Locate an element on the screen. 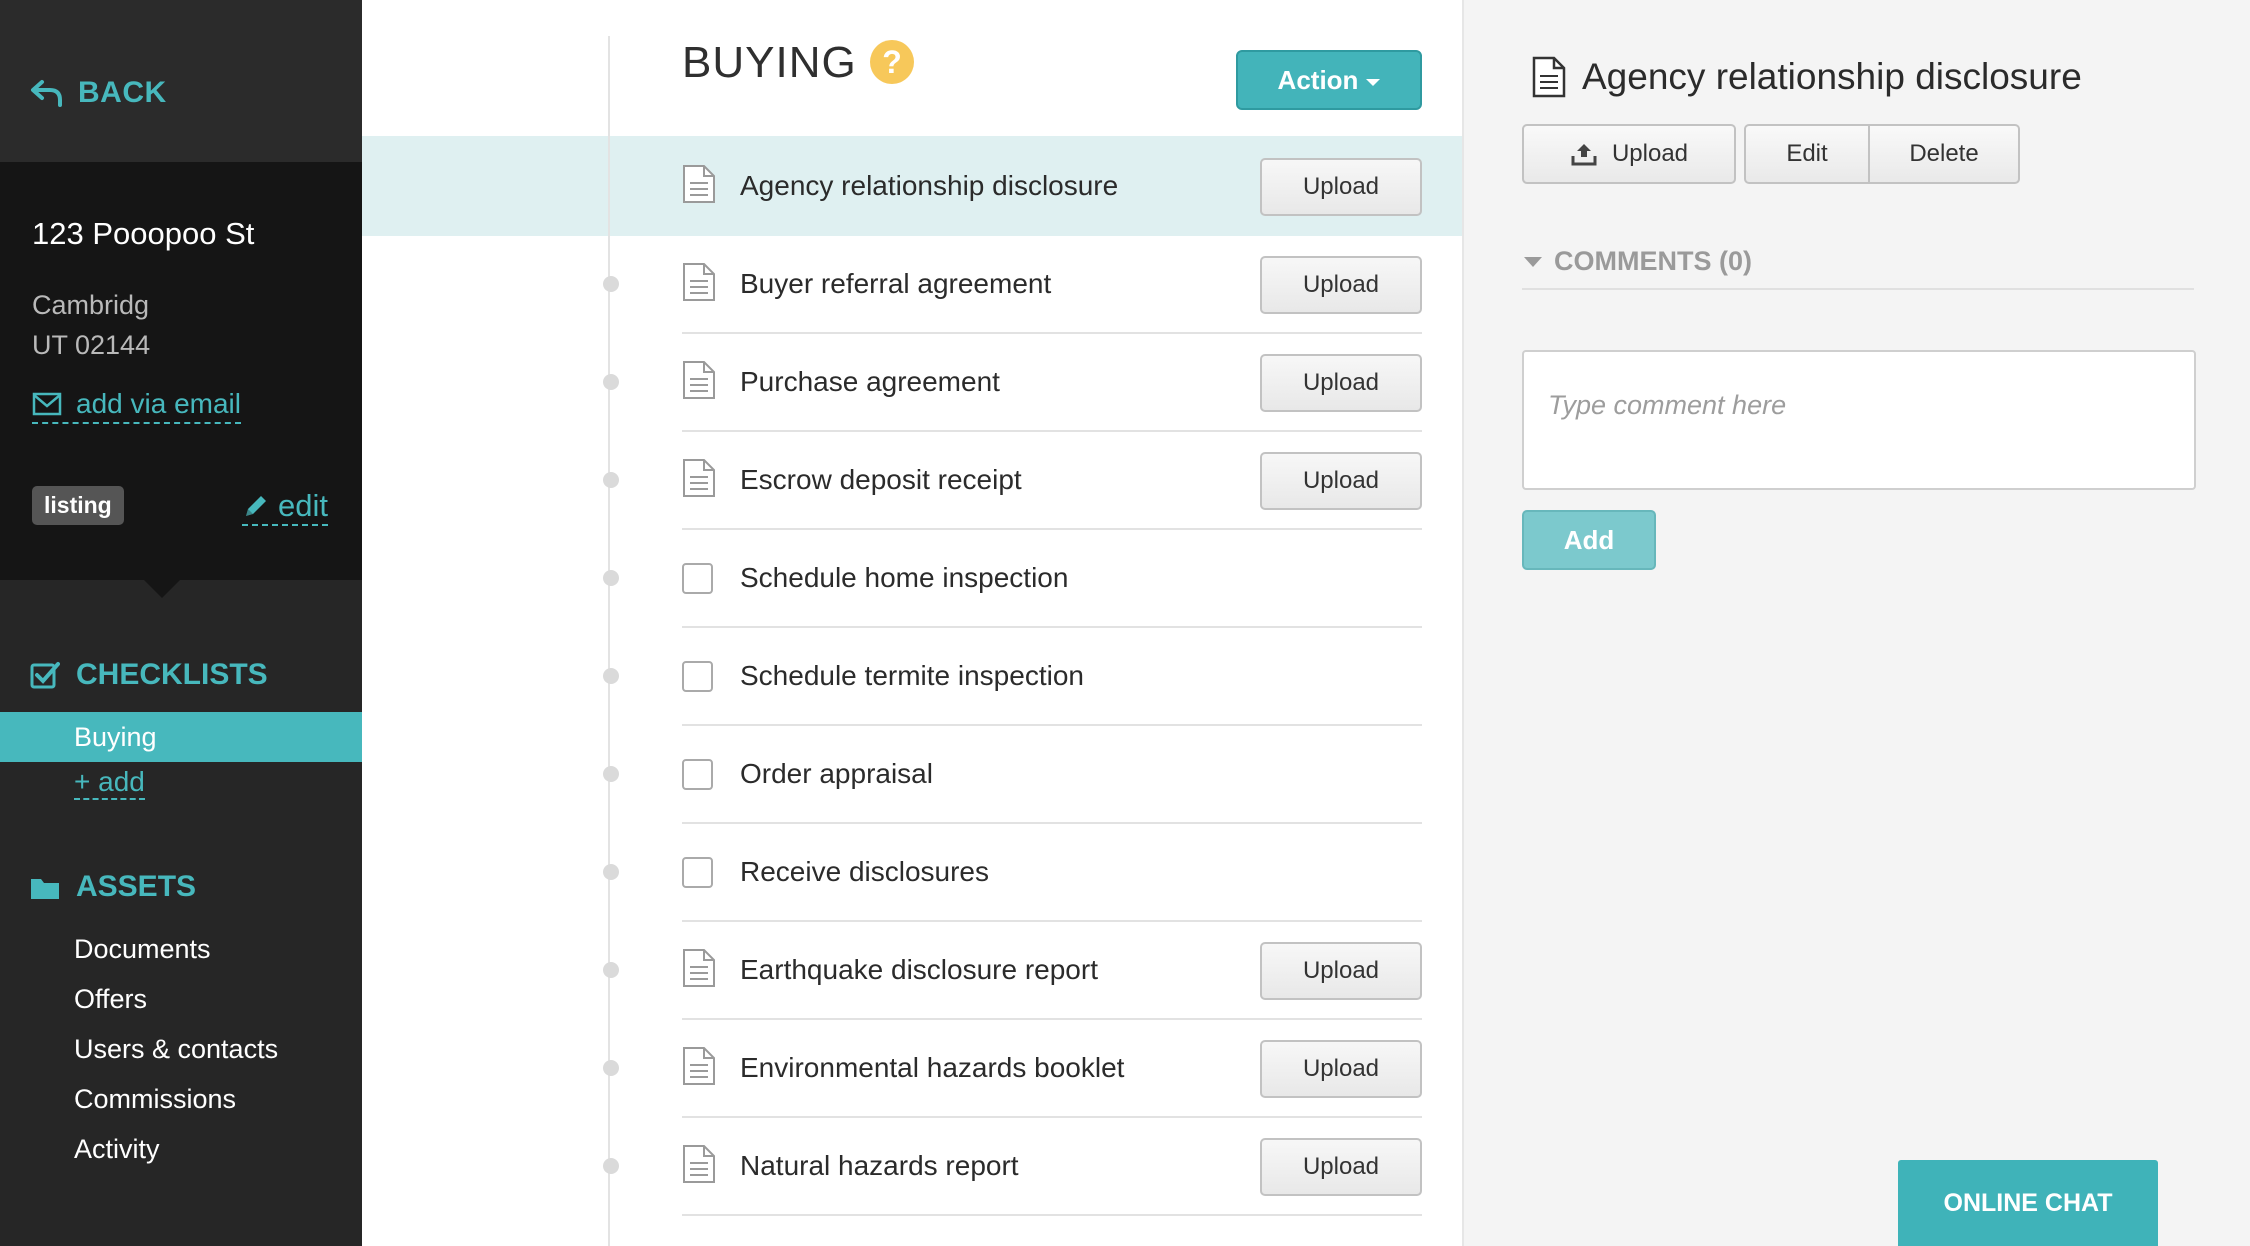  envelope-icon is located at coordinates (47, 404).